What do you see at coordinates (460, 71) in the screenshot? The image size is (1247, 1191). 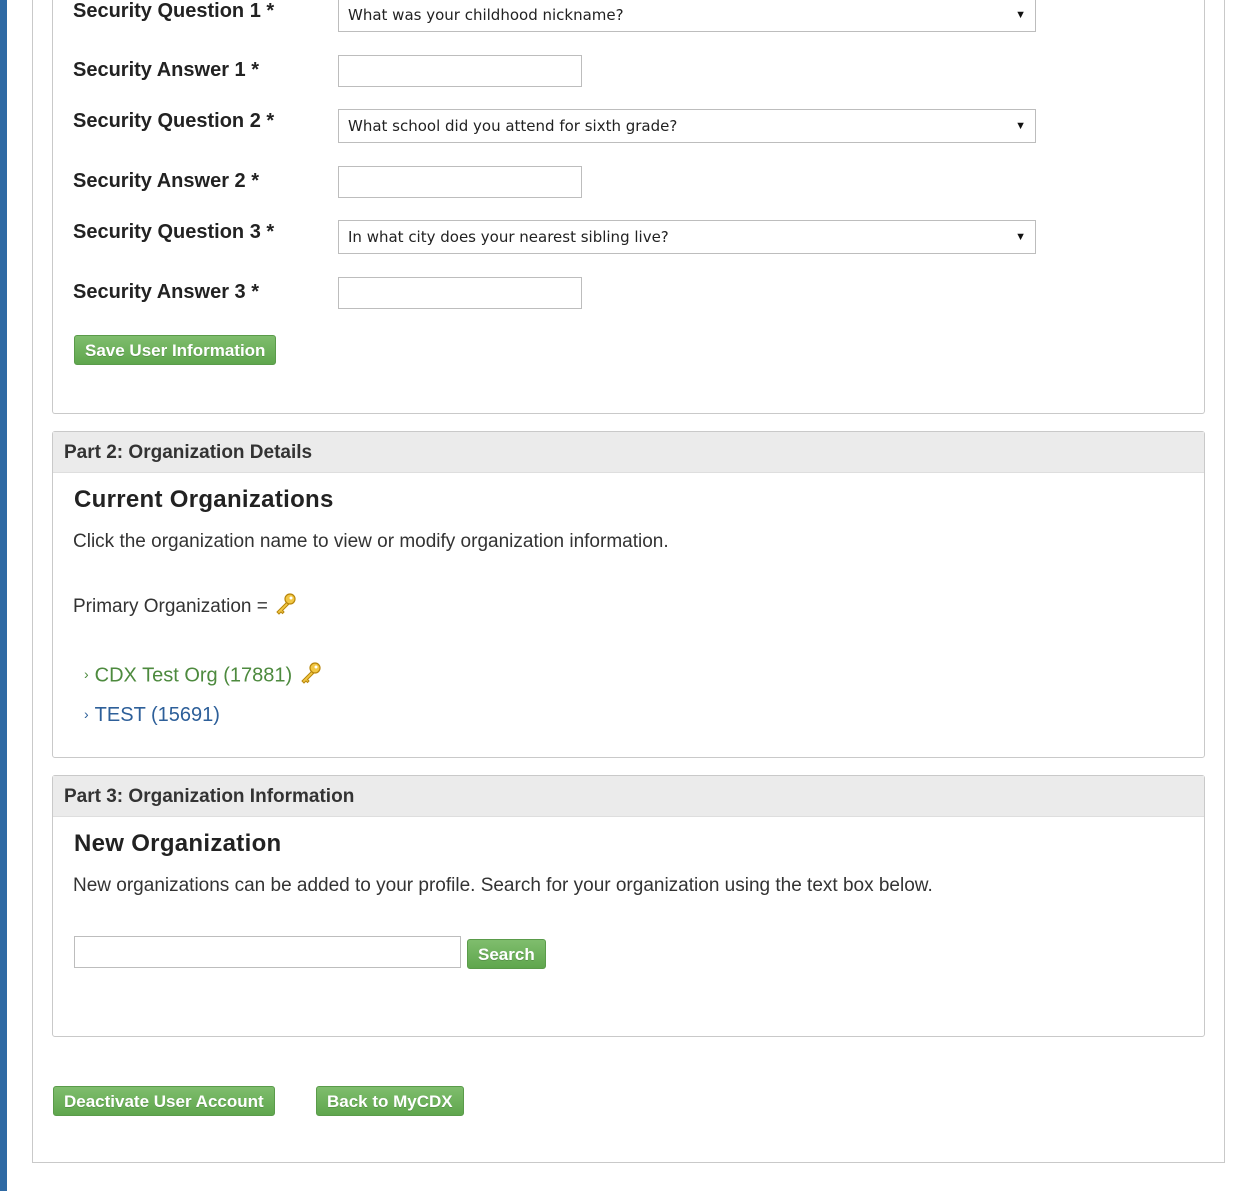 I see `security-answer-1-input` at bounding box center [460, 71].